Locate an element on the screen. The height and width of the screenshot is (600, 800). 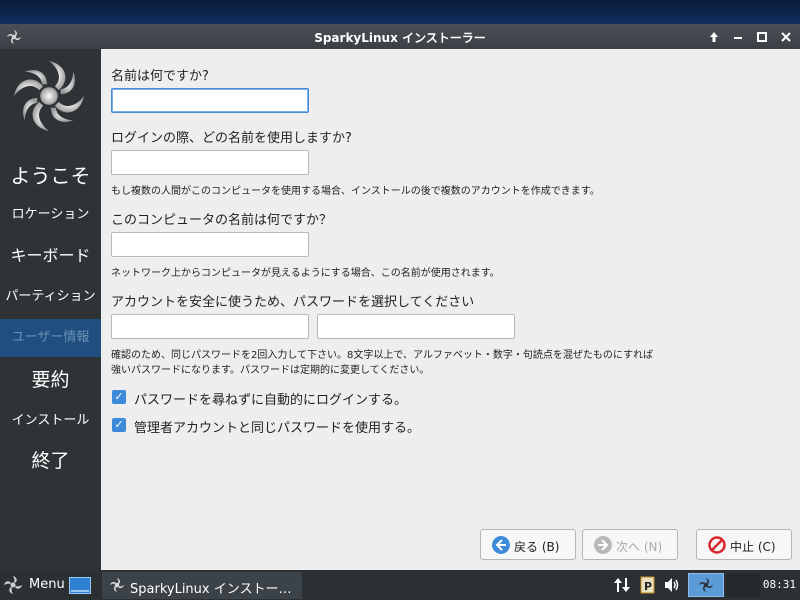
workspace-app-icon is located at coordinates (706, 585).